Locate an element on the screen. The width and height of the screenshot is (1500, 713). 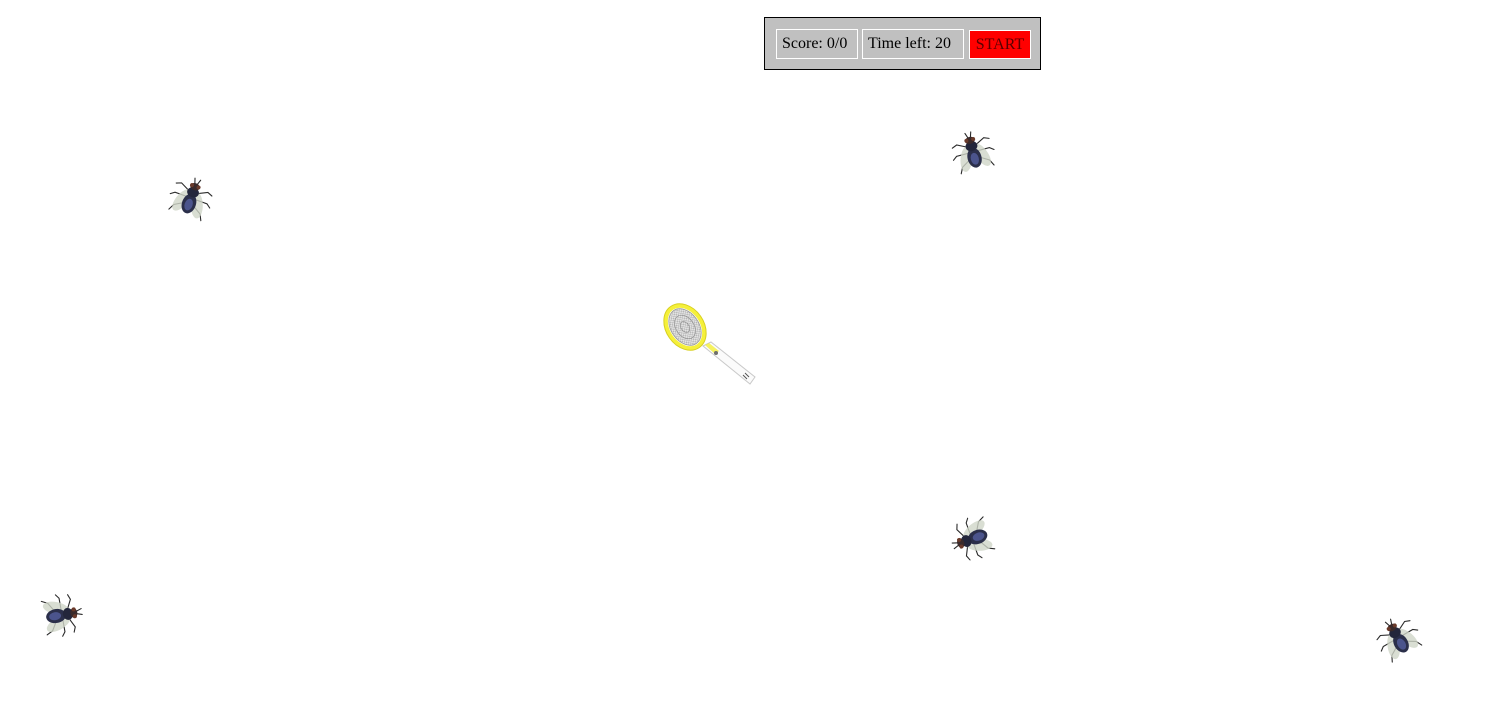
electric-swatter-icon is located at coordinates (707, 345).